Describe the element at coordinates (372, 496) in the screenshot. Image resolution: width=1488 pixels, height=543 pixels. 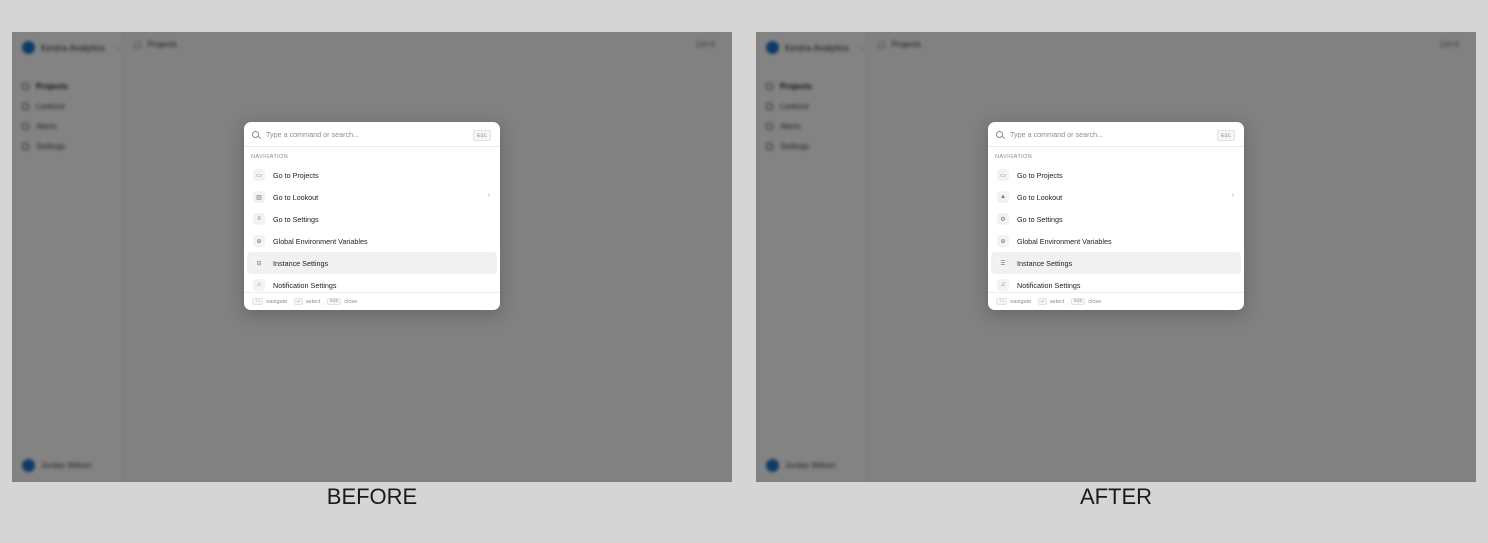
I see `caption-before: BEFORE` at that location.